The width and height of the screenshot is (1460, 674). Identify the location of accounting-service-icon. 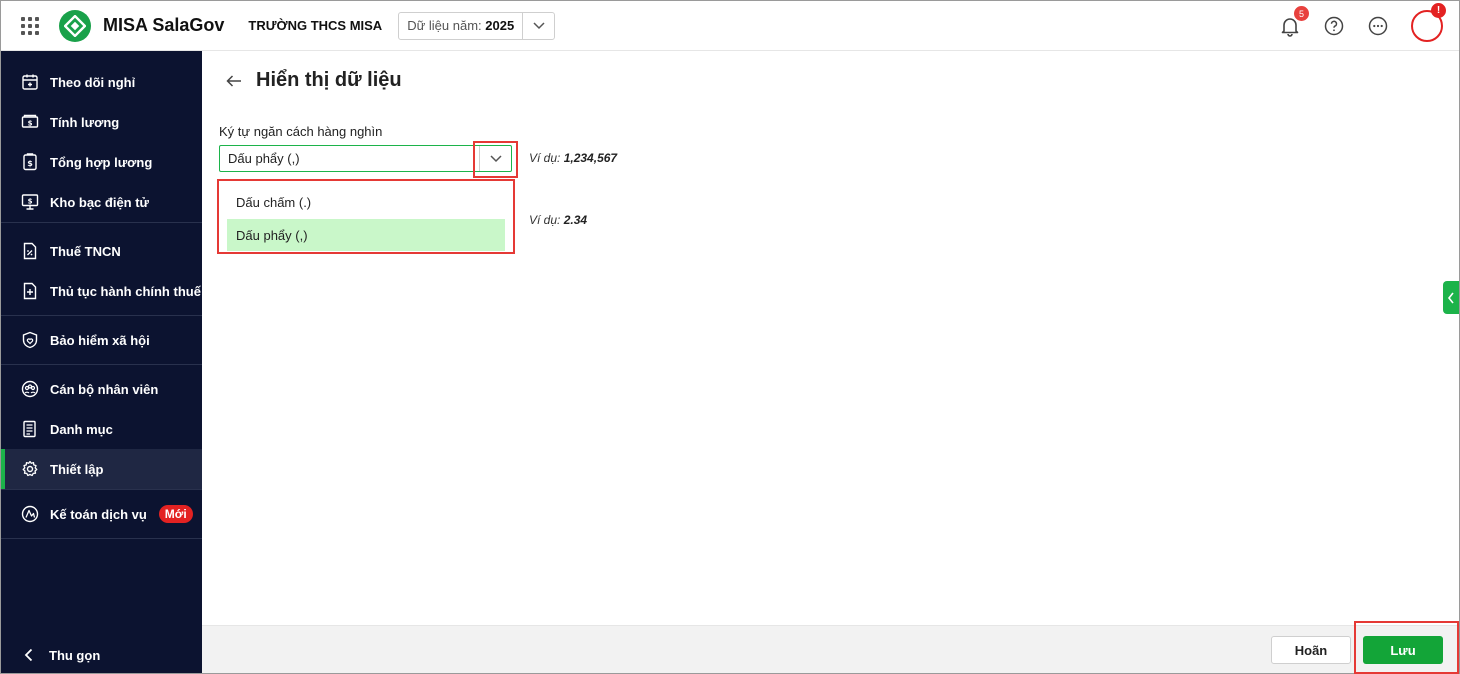
(30, 514).